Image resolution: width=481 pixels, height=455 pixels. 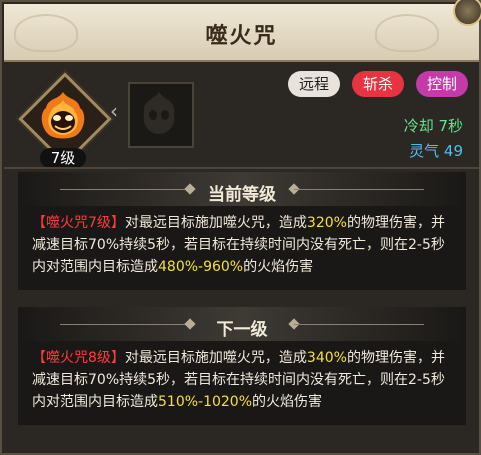 I want to click on locked-flame-icon, so click(x=159, y=113).